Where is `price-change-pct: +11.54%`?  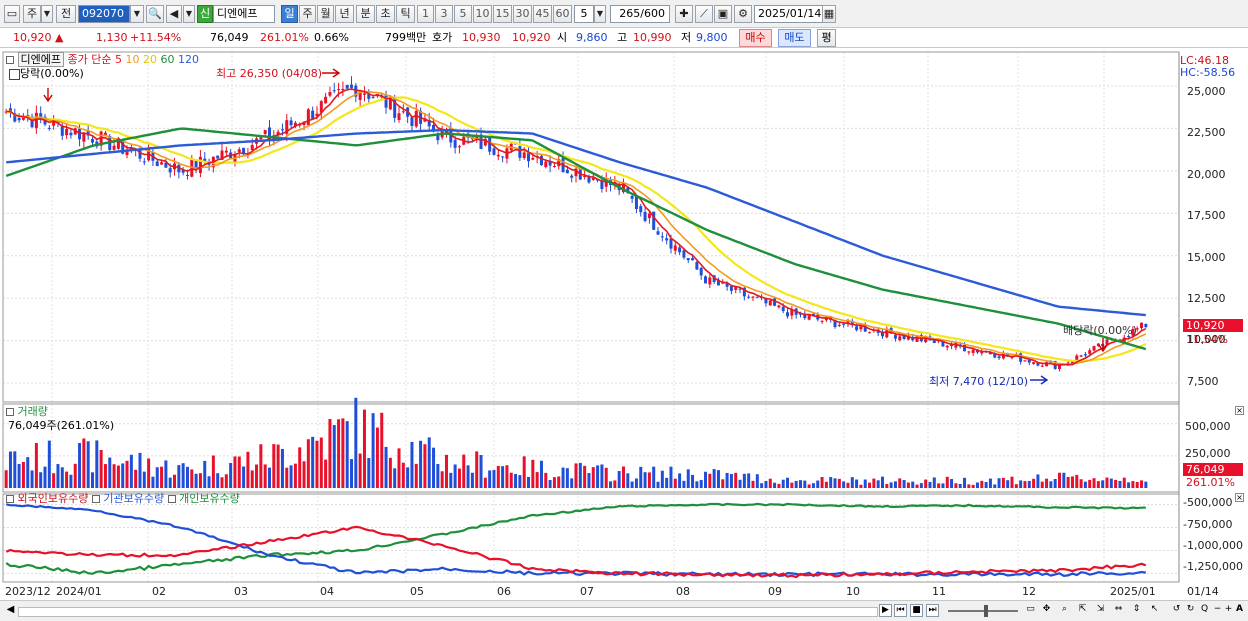
price-change-pct: +11.54% is located at coordinates (156, 37).